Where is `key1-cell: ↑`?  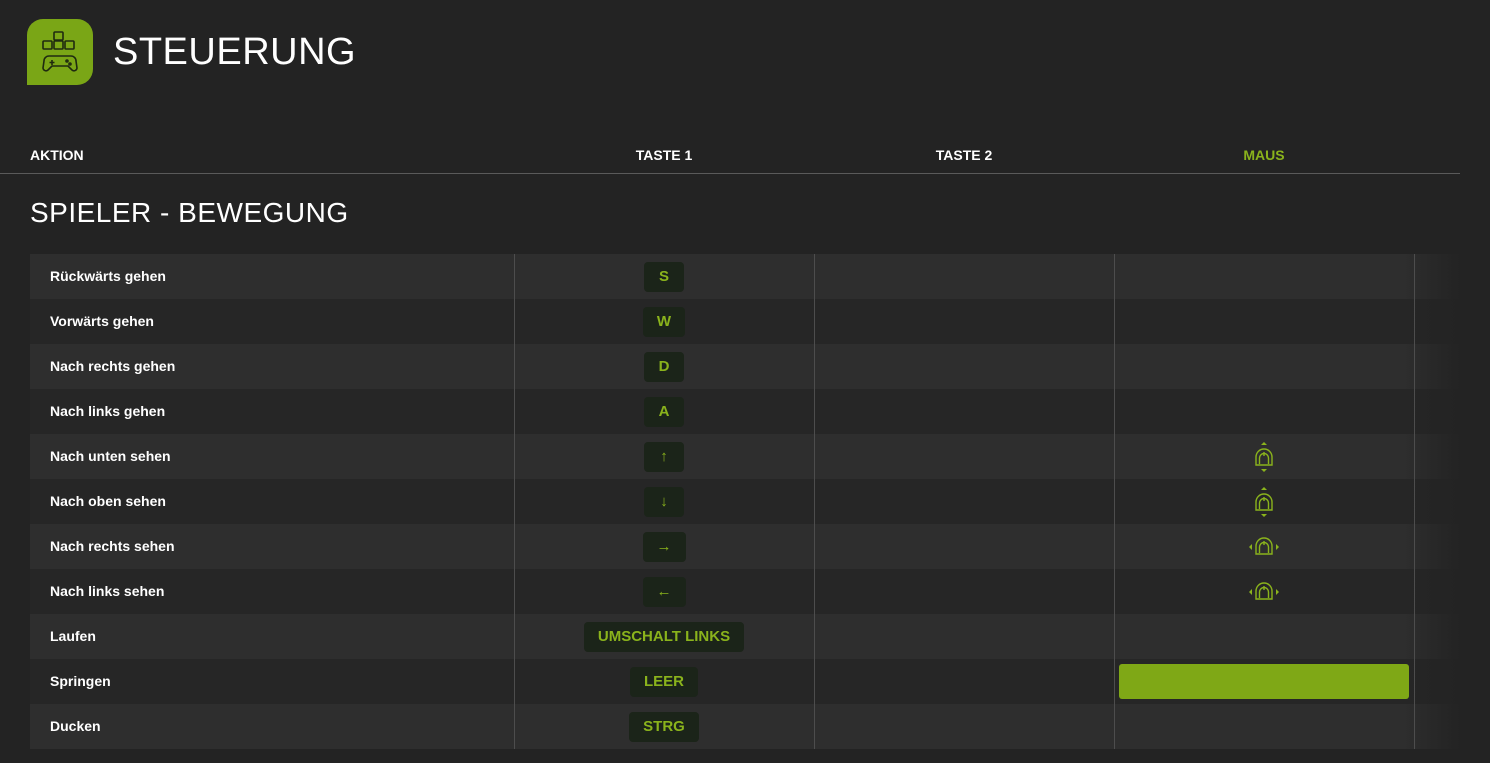
key1-cell: ↑ is located at coordinates (664, 456).